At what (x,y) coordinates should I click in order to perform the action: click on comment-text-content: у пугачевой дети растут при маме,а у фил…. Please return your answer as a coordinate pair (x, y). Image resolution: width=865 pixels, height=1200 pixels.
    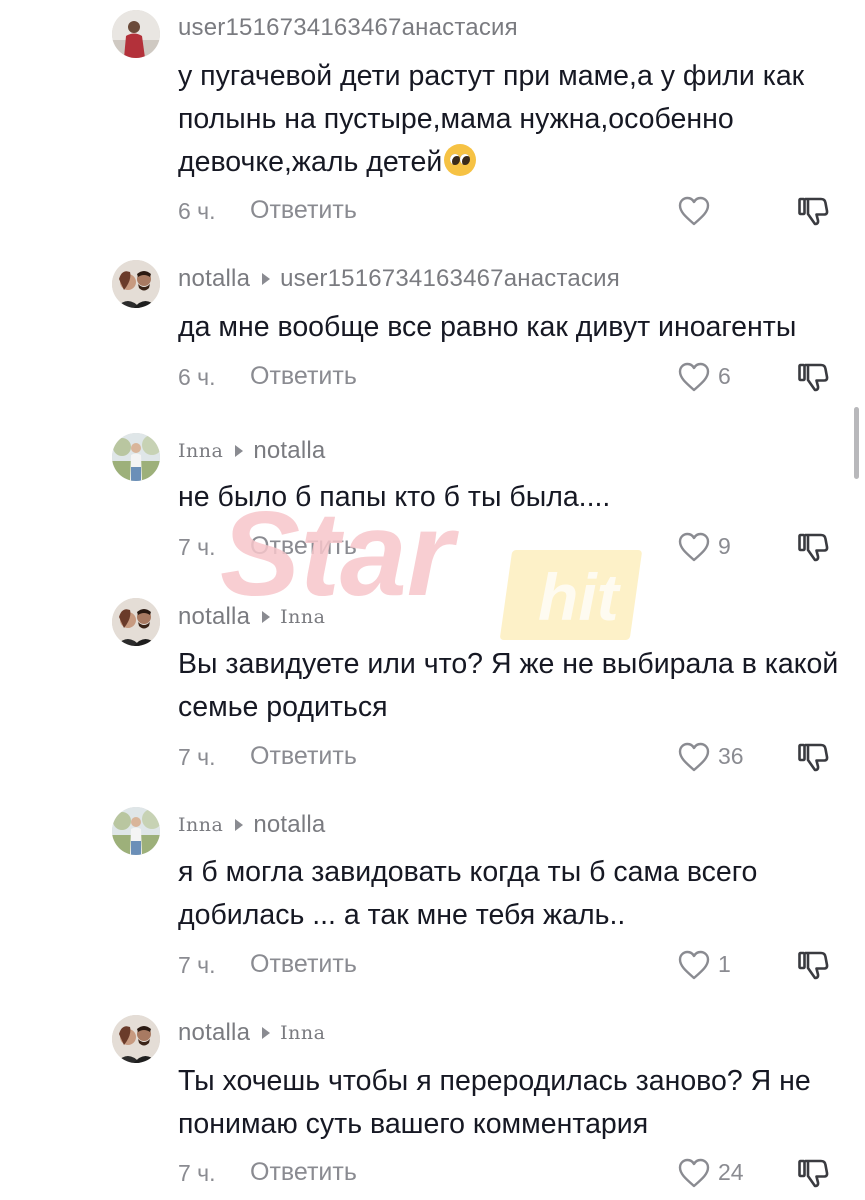
    Looking at the image, I should click on (491, 119).